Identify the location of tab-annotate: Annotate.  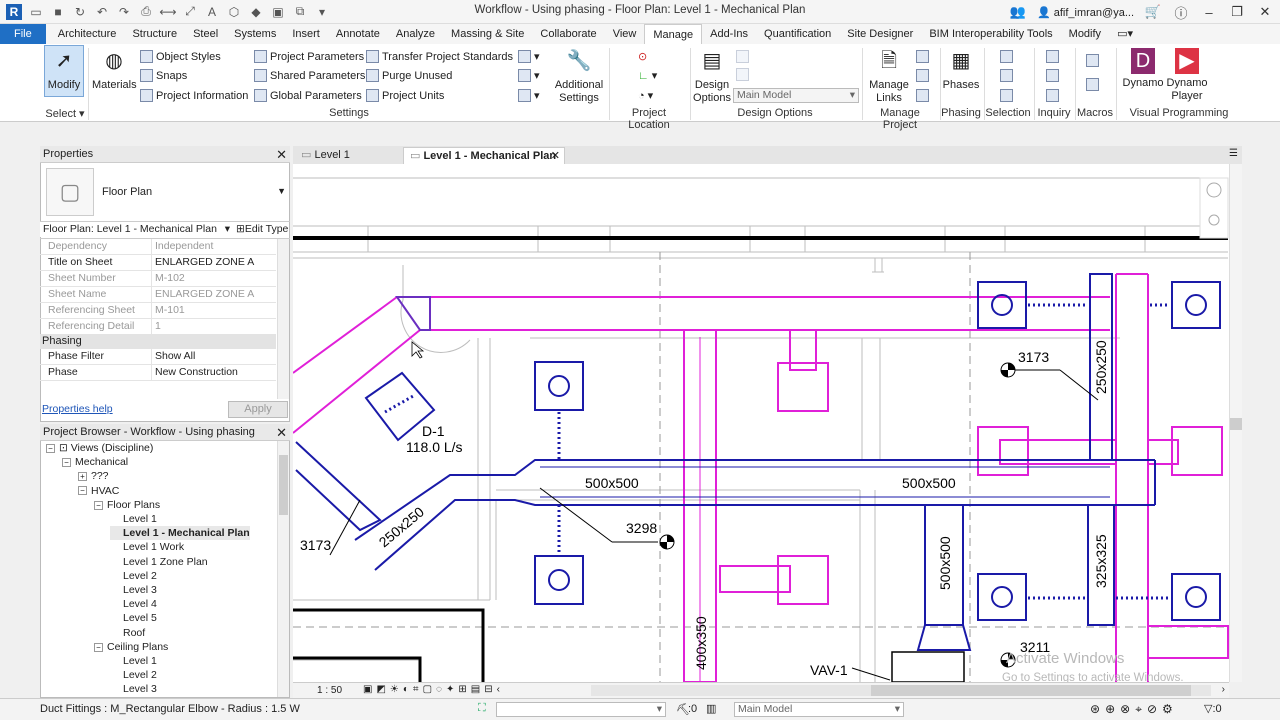
(358, 34).